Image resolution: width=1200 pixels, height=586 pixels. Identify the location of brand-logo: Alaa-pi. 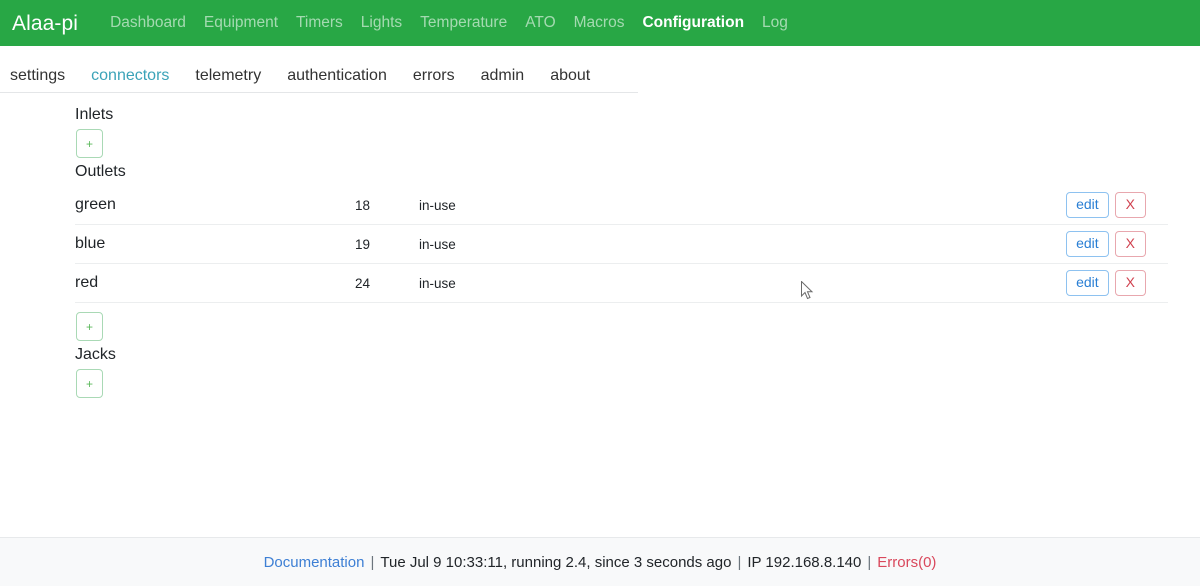
(45, 23).